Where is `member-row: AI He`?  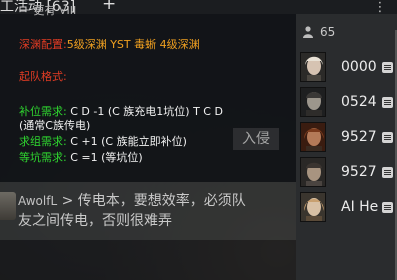
member-row: AI He is located at coordinates (346, 209).